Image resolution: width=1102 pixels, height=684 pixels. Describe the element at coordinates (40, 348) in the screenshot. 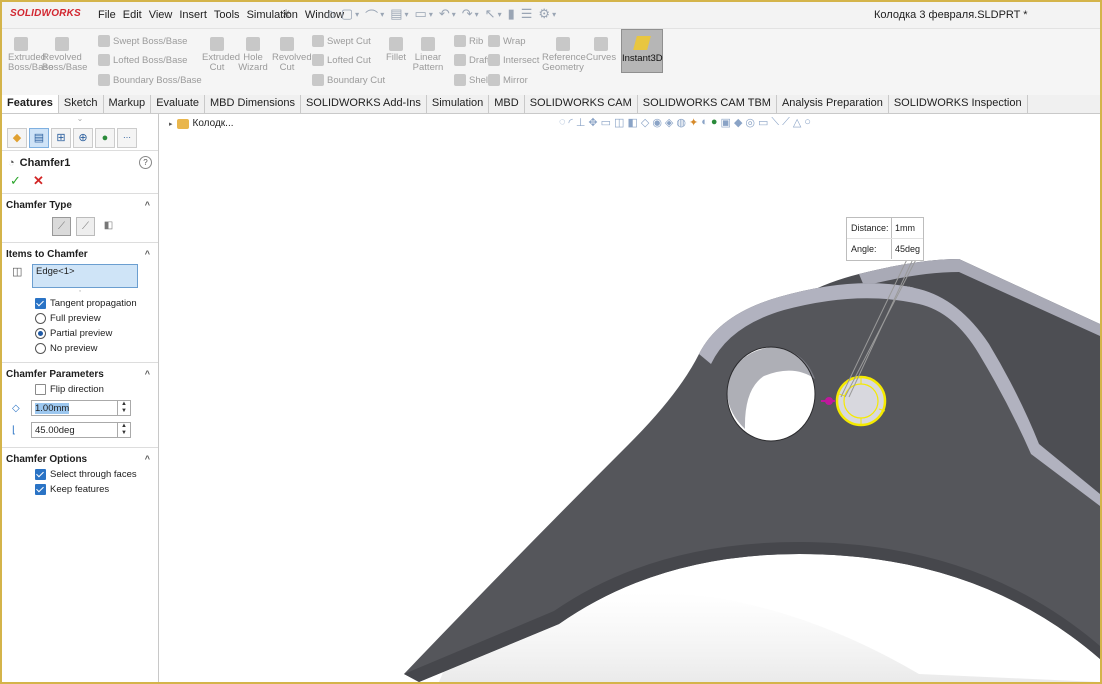

I see `no-preview-radio` at that location.